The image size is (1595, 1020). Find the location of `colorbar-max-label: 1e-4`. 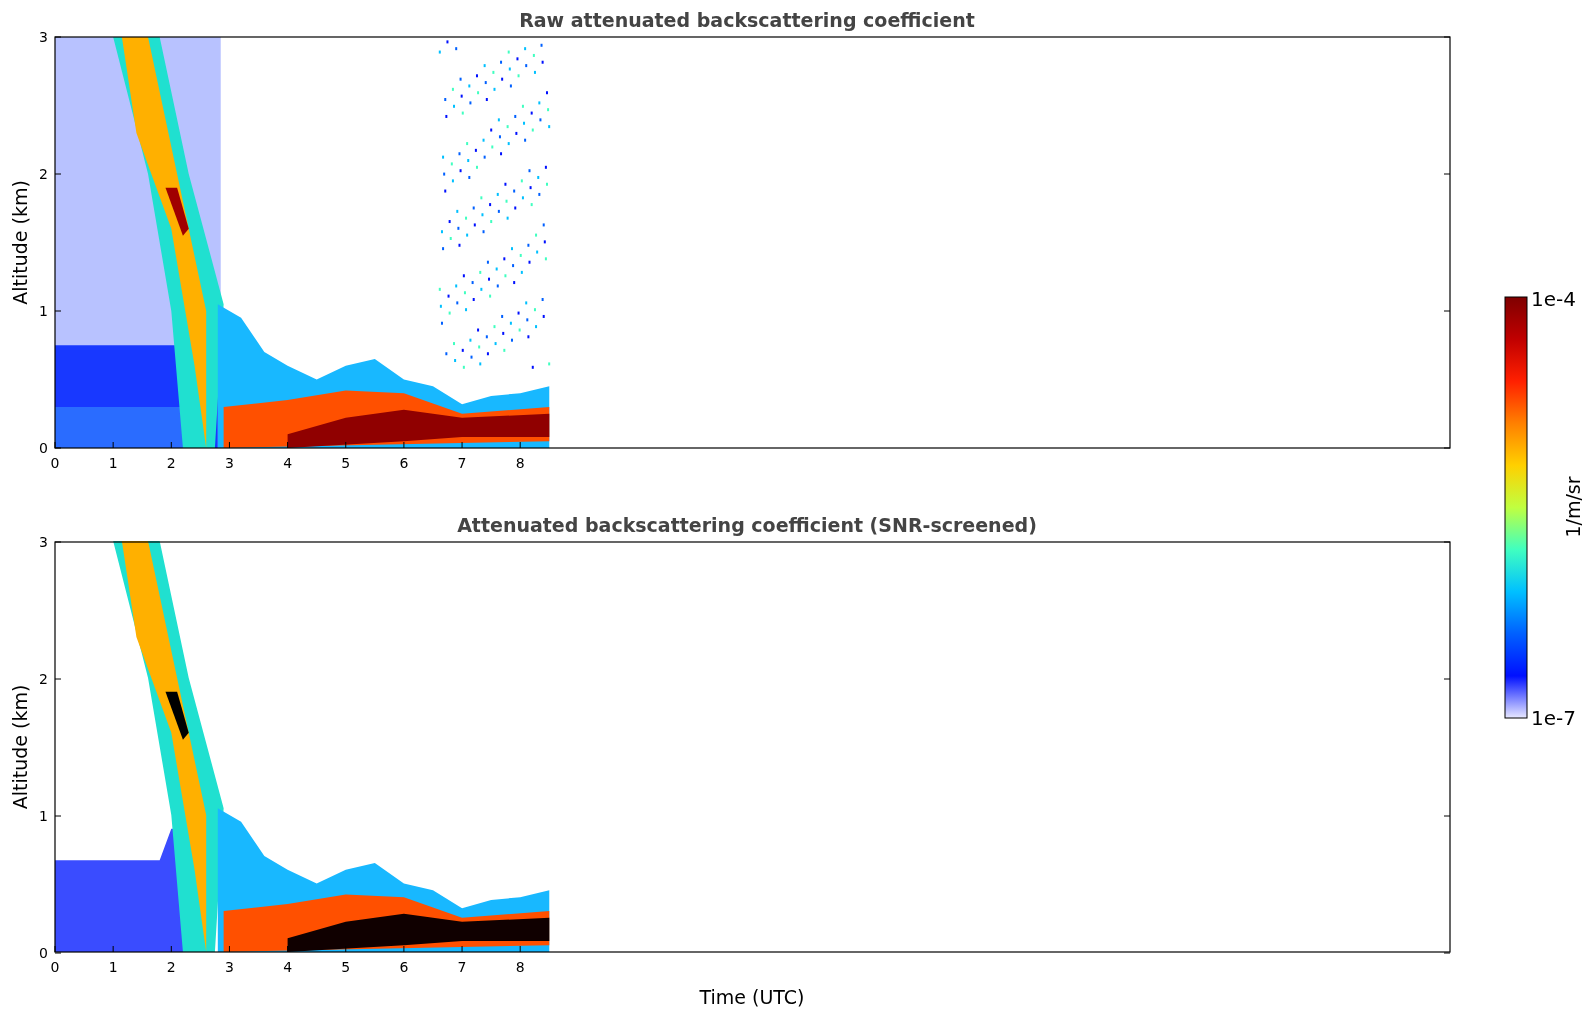

colorbar-max-label: 1e-4 is located at coordinates (1553, 299).